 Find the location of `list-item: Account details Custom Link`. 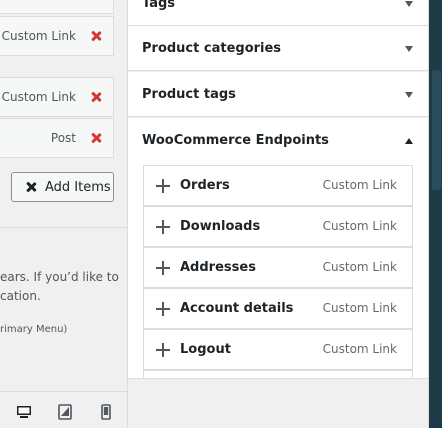

list-item: Account details Custom Link is located at coordinates (278, 308).